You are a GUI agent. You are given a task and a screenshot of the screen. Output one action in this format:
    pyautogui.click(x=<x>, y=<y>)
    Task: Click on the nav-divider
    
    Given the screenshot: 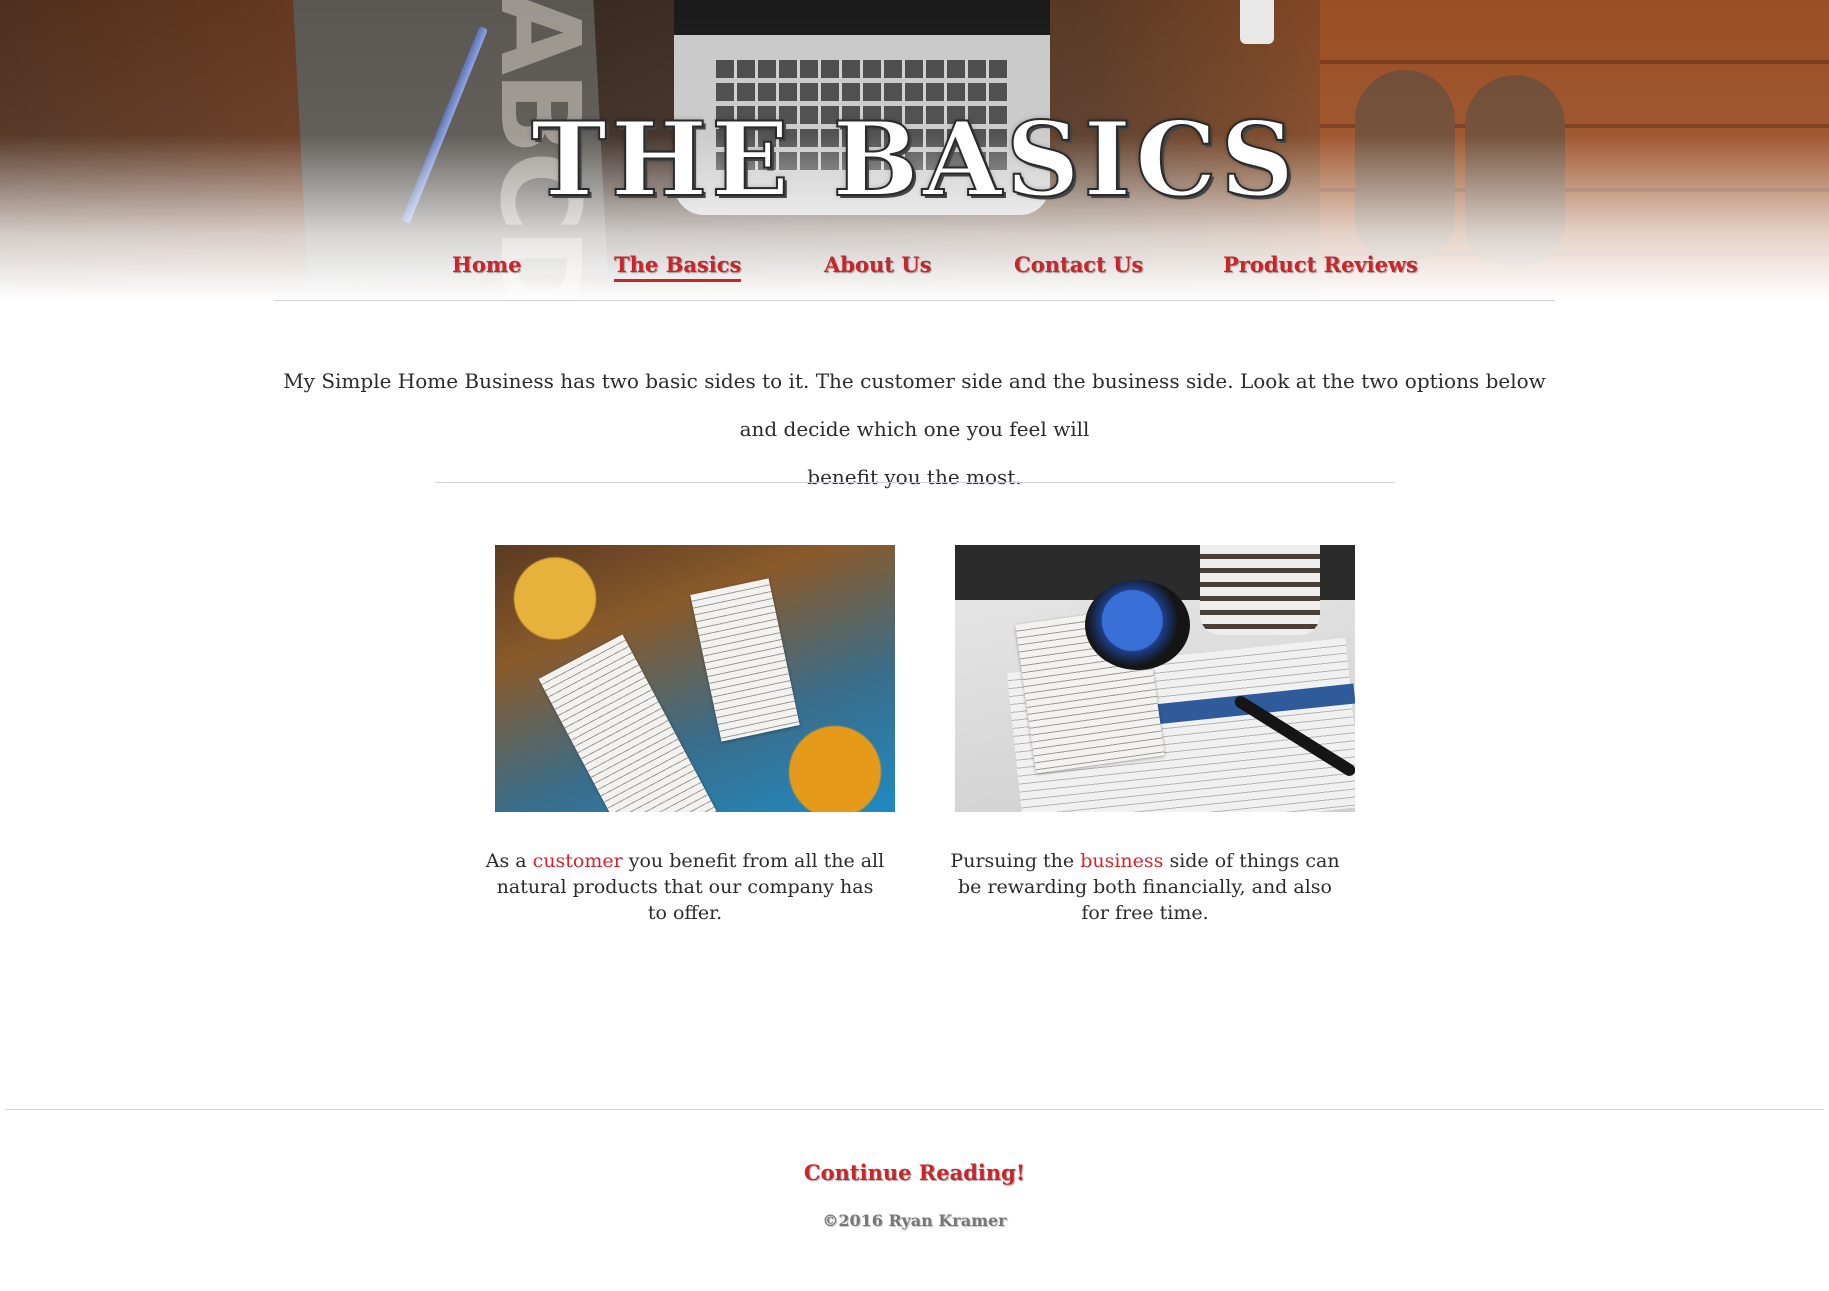 What is the action you would take?
    pyautogui.click(x=914, y=300)
    